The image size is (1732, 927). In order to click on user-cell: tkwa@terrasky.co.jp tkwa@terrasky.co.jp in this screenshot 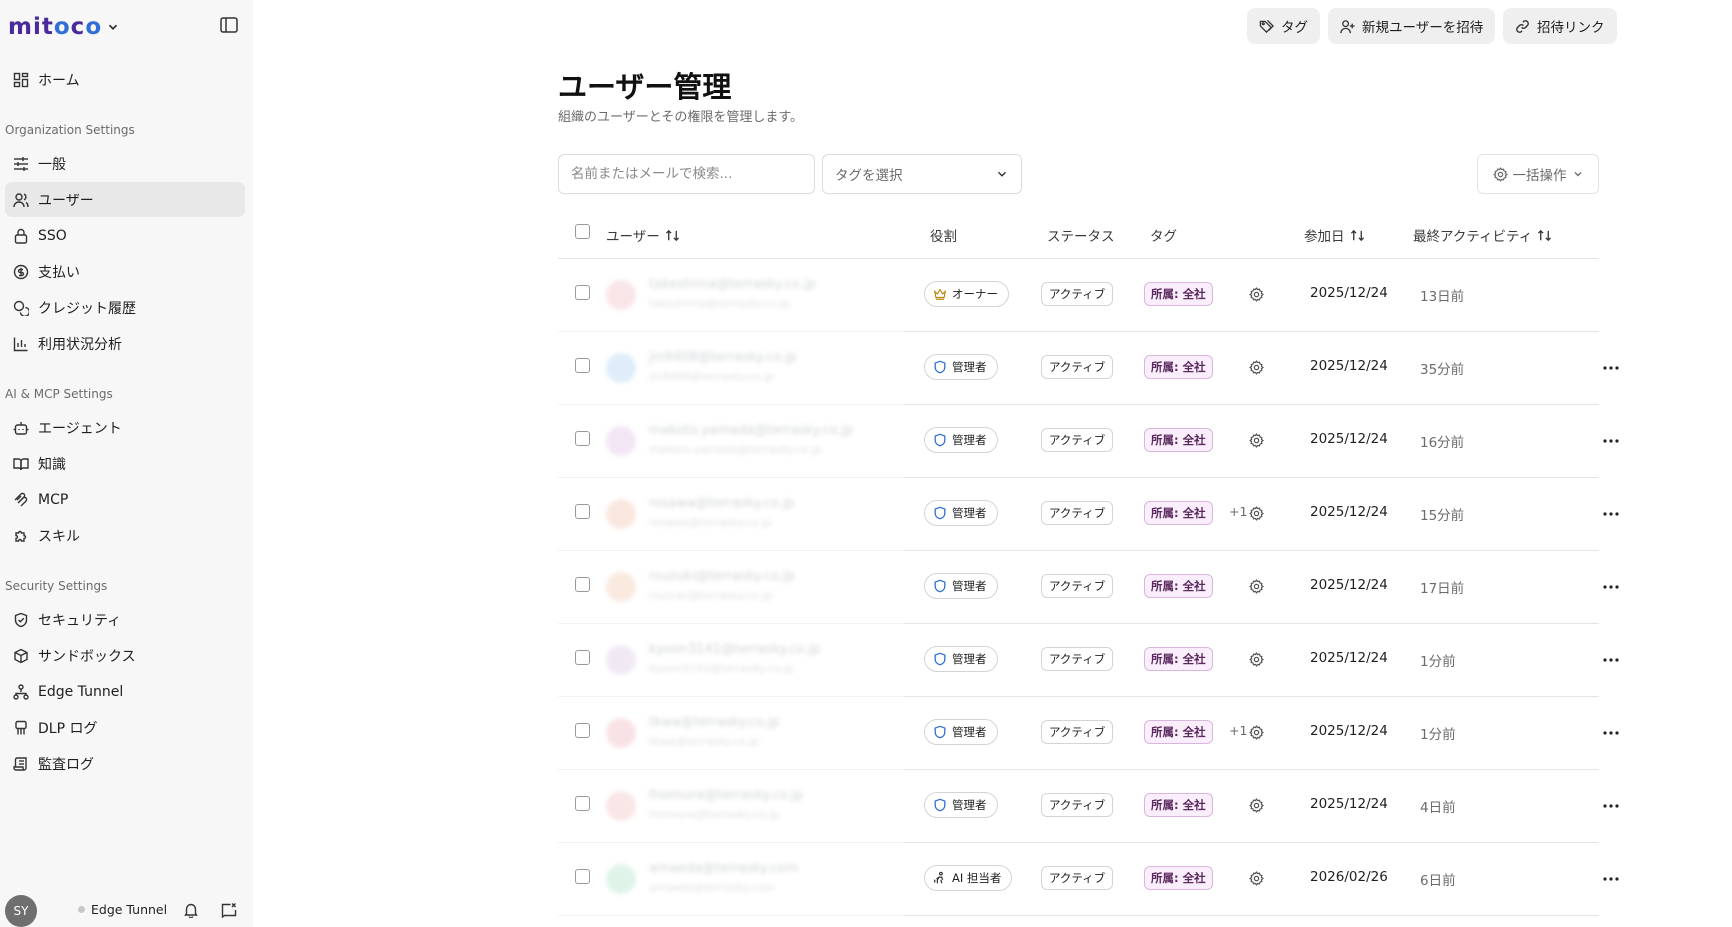, I will do `click(736, 734)`.